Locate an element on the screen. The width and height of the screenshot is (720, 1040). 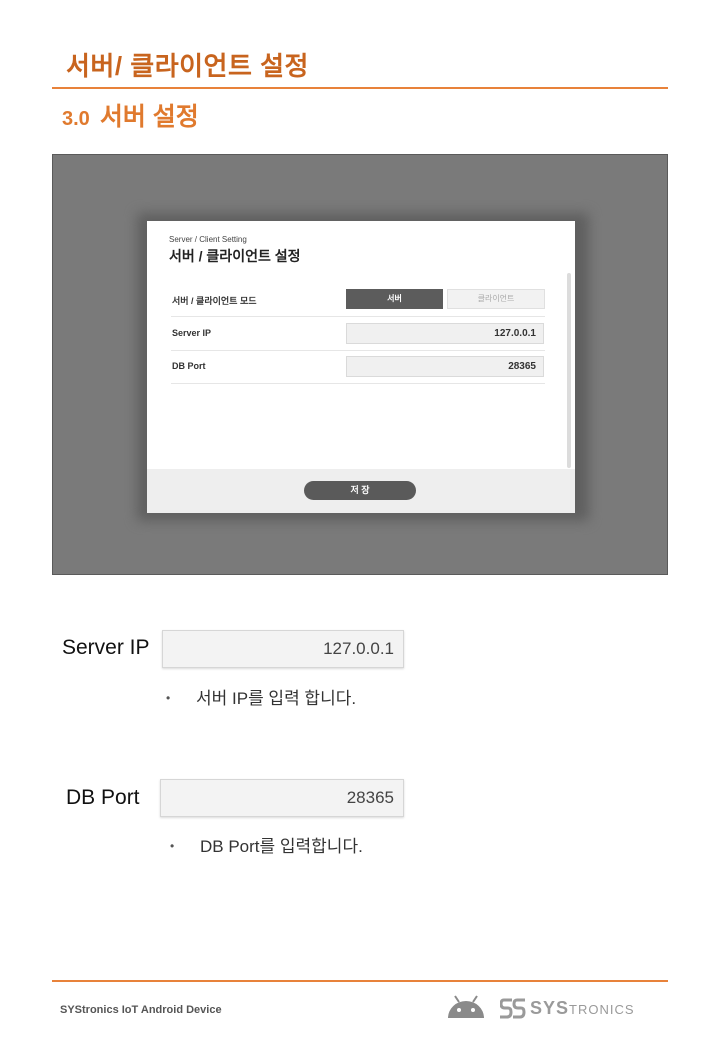
title-divider is located at coordinates (360, 88).